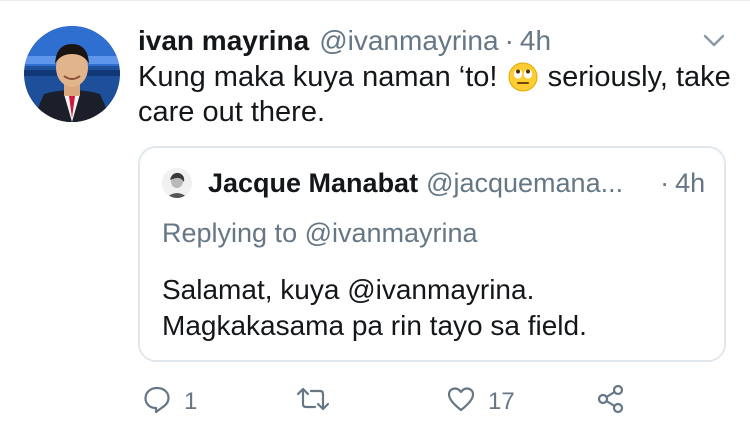 Image resolution: width=750 pixels, height=440 pixels. I want to click on author-handle: @ivanmayrina, so click(408, 41).